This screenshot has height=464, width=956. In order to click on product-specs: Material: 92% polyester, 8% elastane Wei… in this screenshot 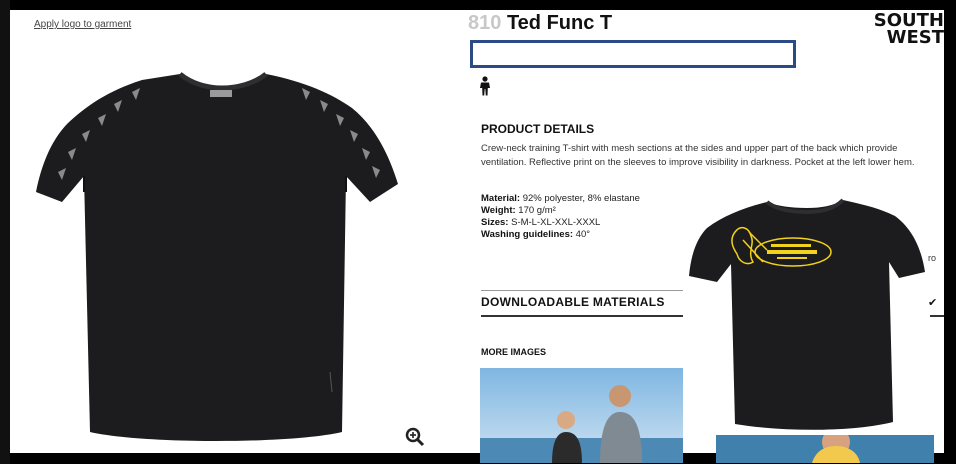, I will do `click(560, 217)`.